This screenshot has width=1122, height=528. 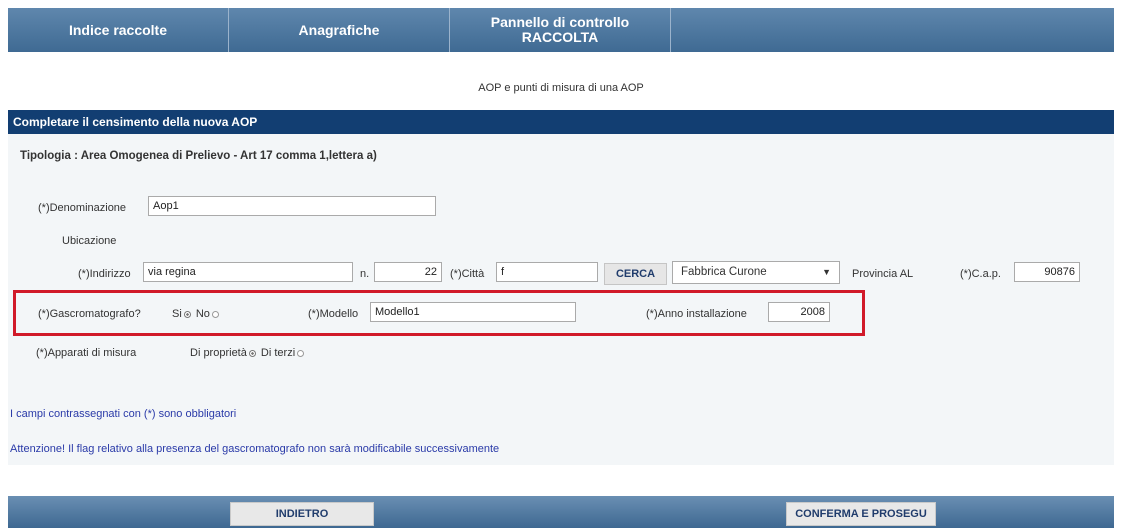 What do you see at coordinates (89, 241) in the screenshot?
I see `ubicazione-label: Ubicazione` at bounding box center [89, 241].